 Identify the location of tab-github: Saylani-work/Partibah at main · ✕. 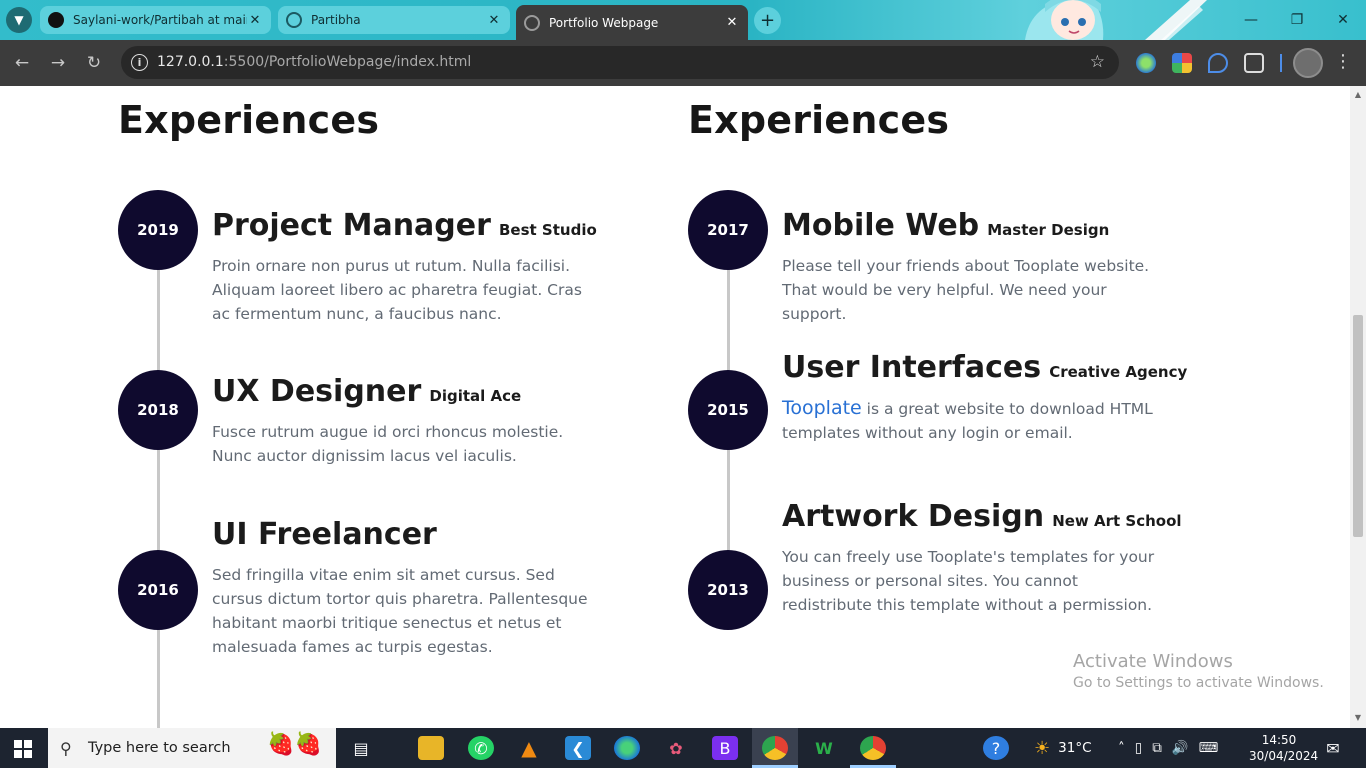
(155, 20).